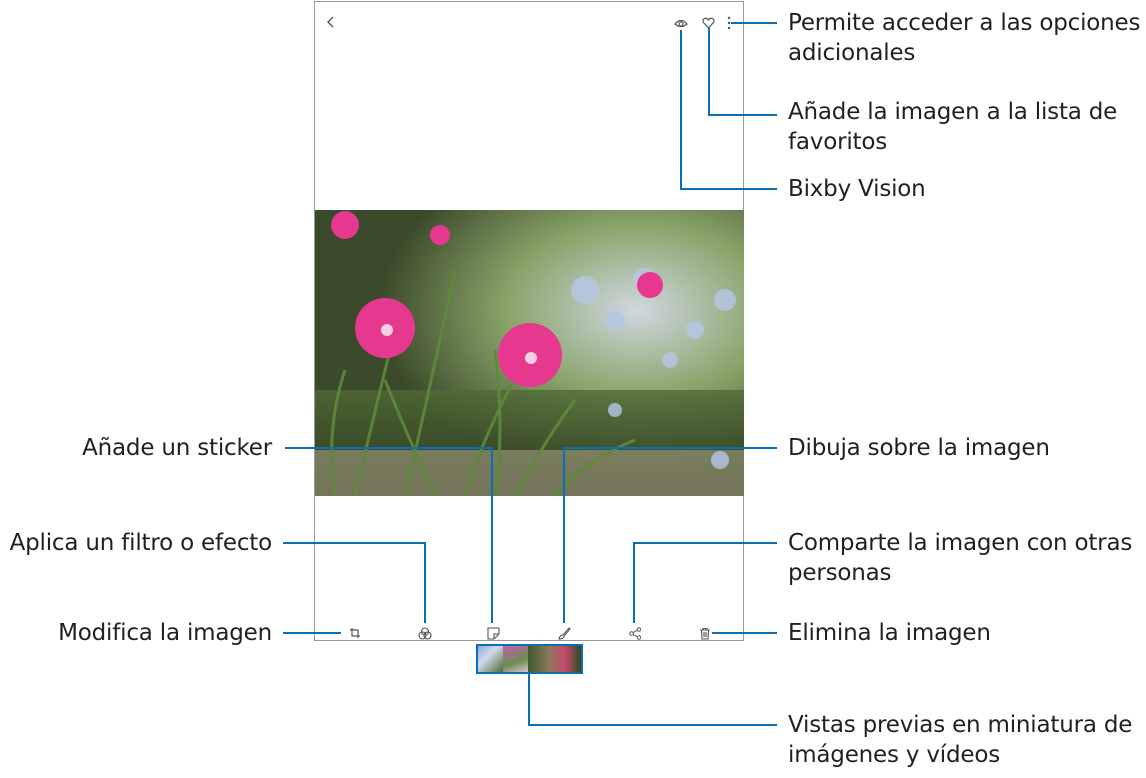 The image size is (1146, 778). I want to click on thumbnail-strip, so click(529, 659).